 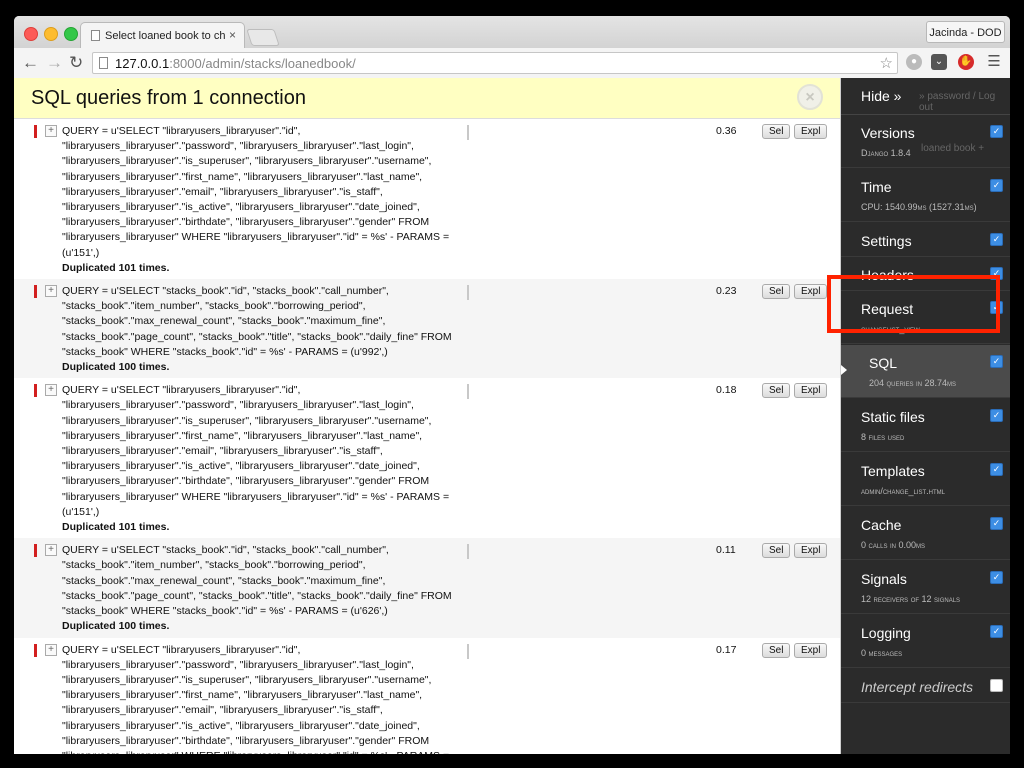 I want to click on tab-title: Select loaned book to change, so click(x=165, y=36).